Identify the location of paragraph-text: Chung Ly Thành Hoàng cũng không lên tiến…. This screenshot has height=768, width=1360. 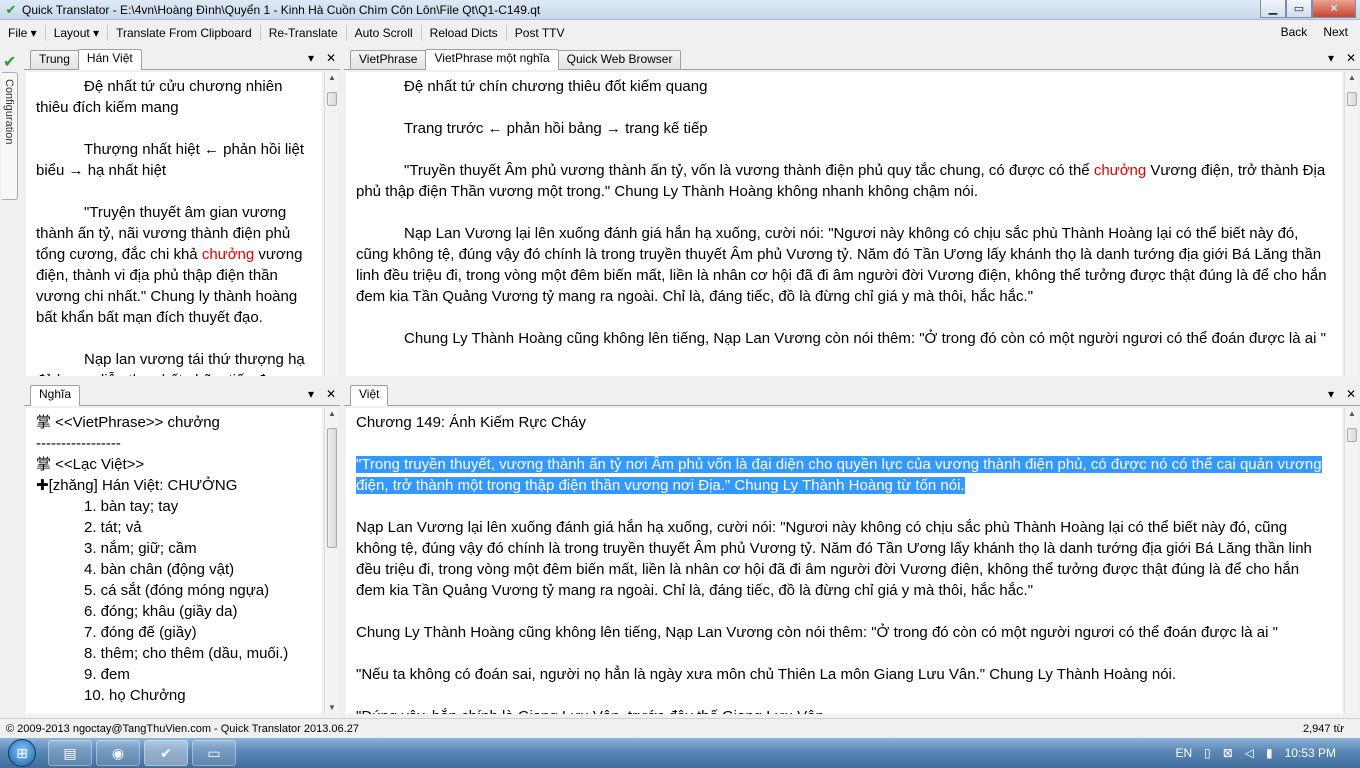
(865, 338).